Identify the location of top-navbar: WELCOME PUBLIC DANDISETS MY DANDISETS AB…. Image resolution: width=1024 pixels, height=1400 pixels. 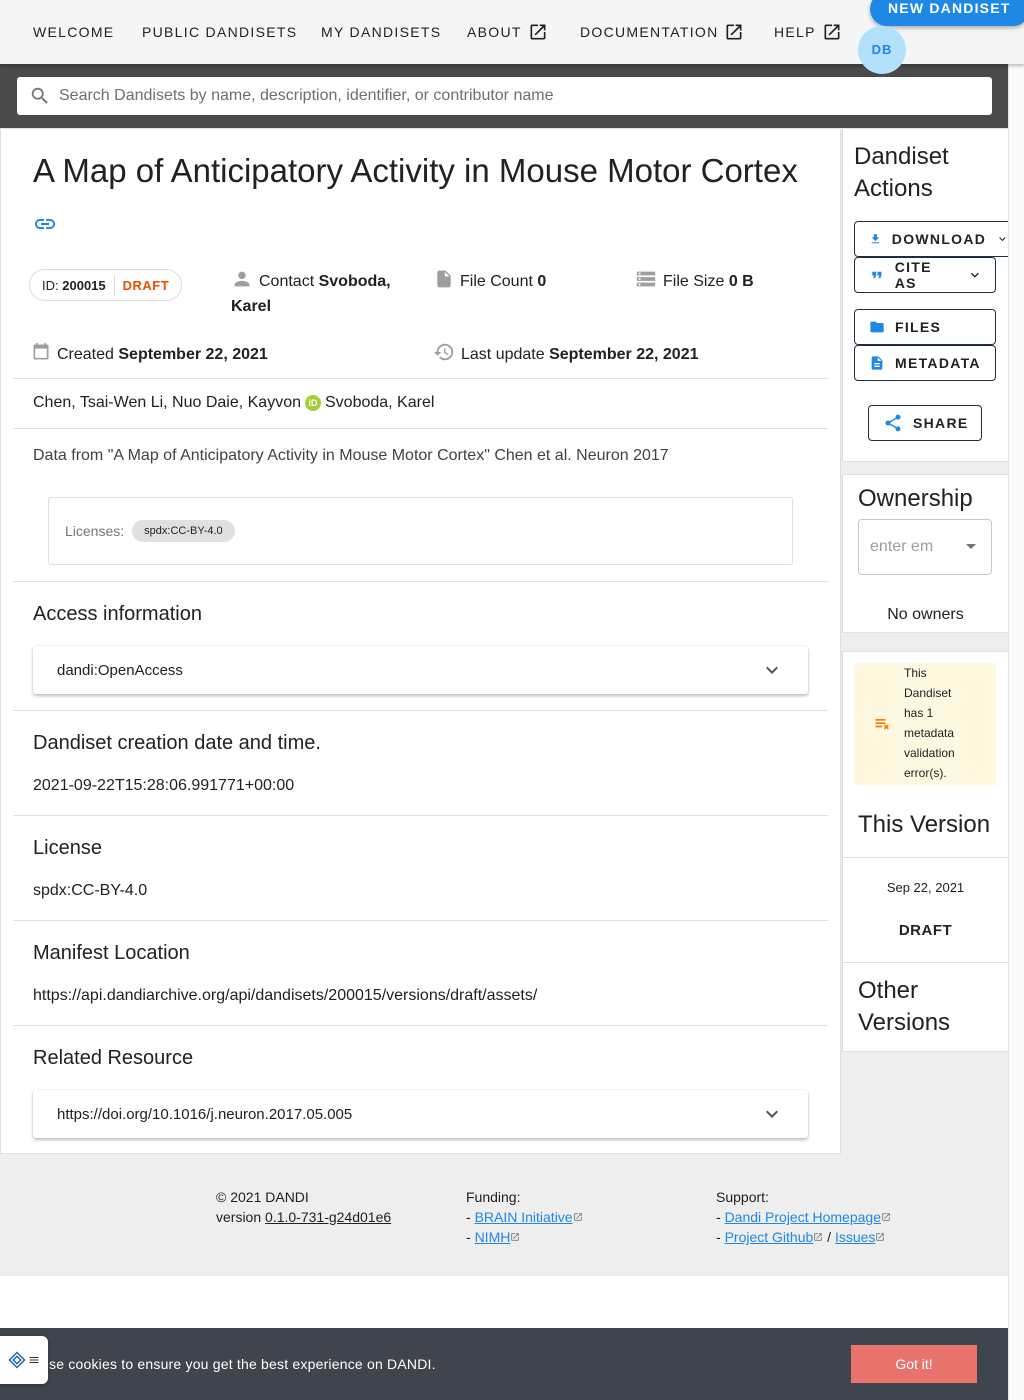
(512, 37).